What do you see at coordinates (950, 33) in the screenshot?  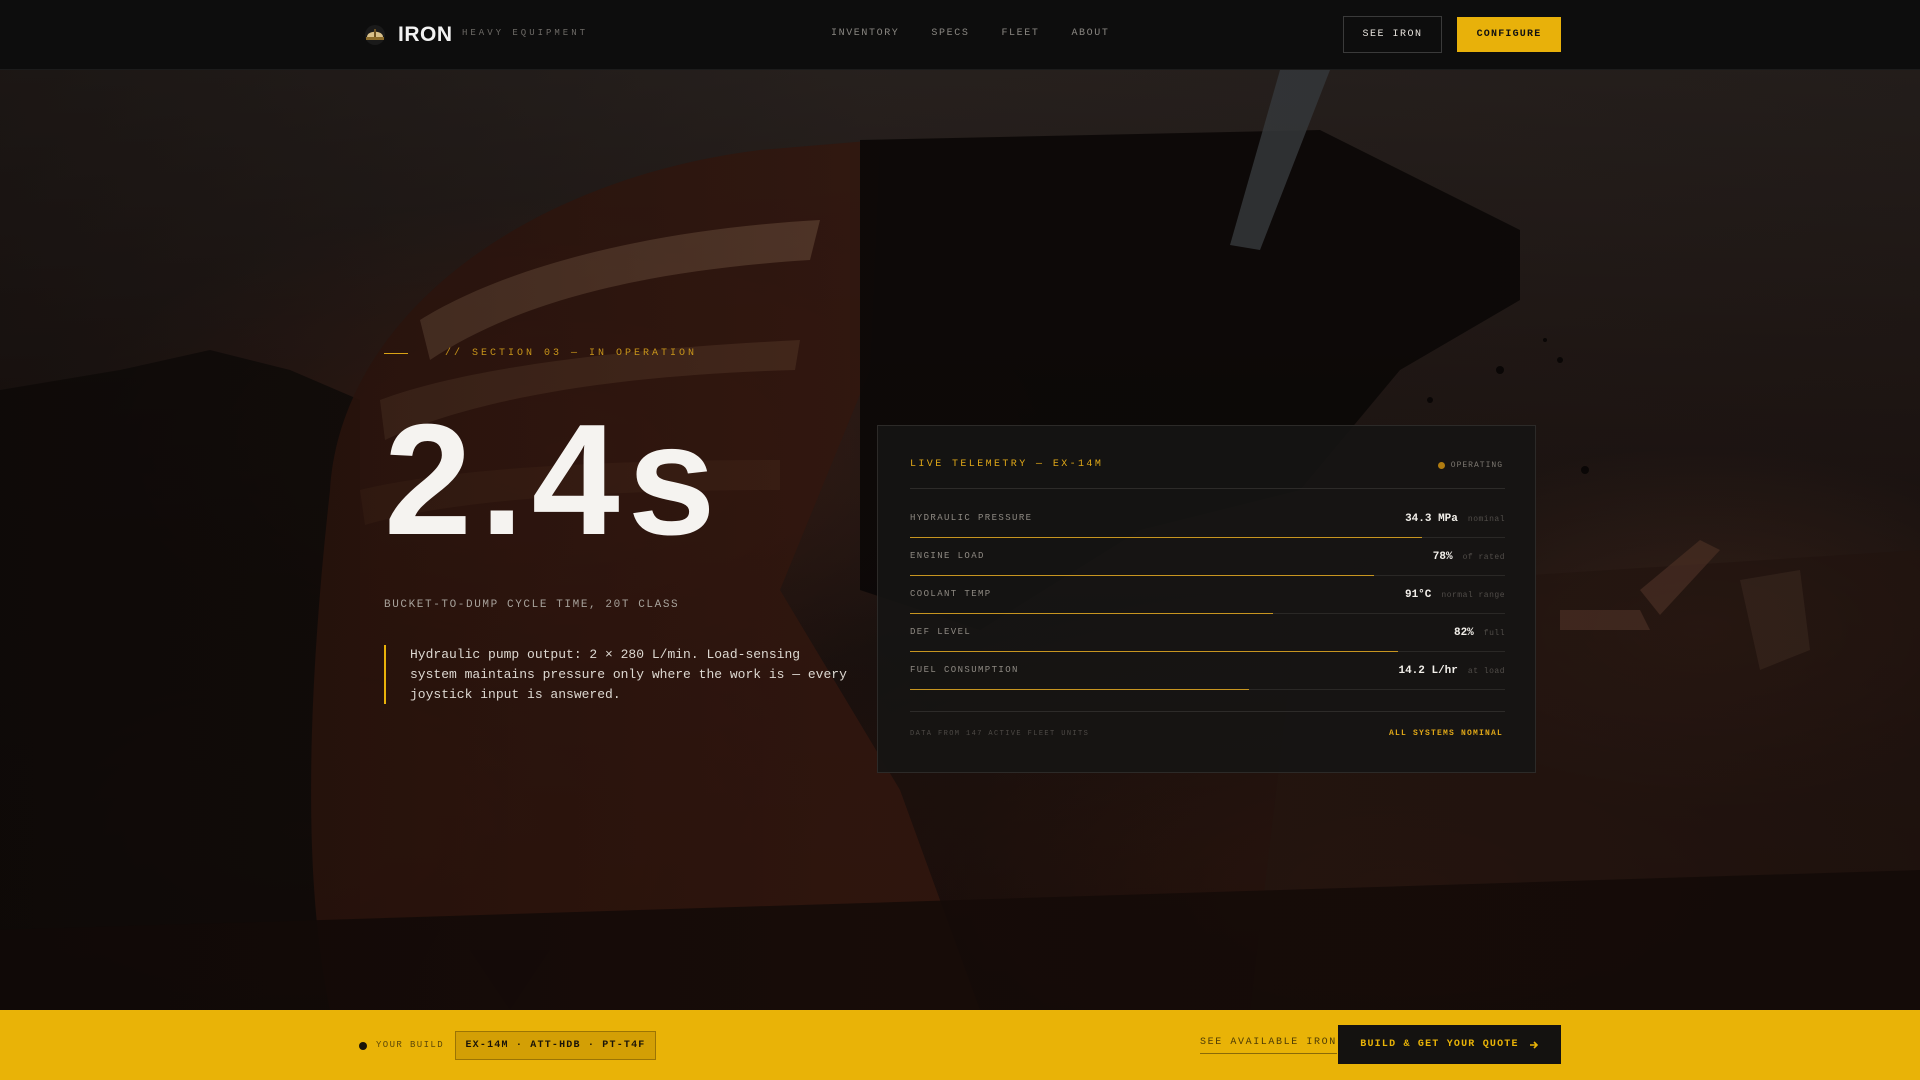 I see `nav-link-specs: SPECS` at bounding box center [950, 33].